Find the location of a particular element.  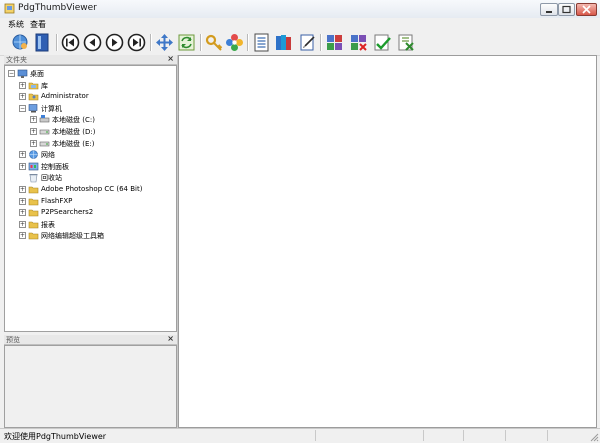

toolbar-button-document-delete is located at coordinates (406, 42).